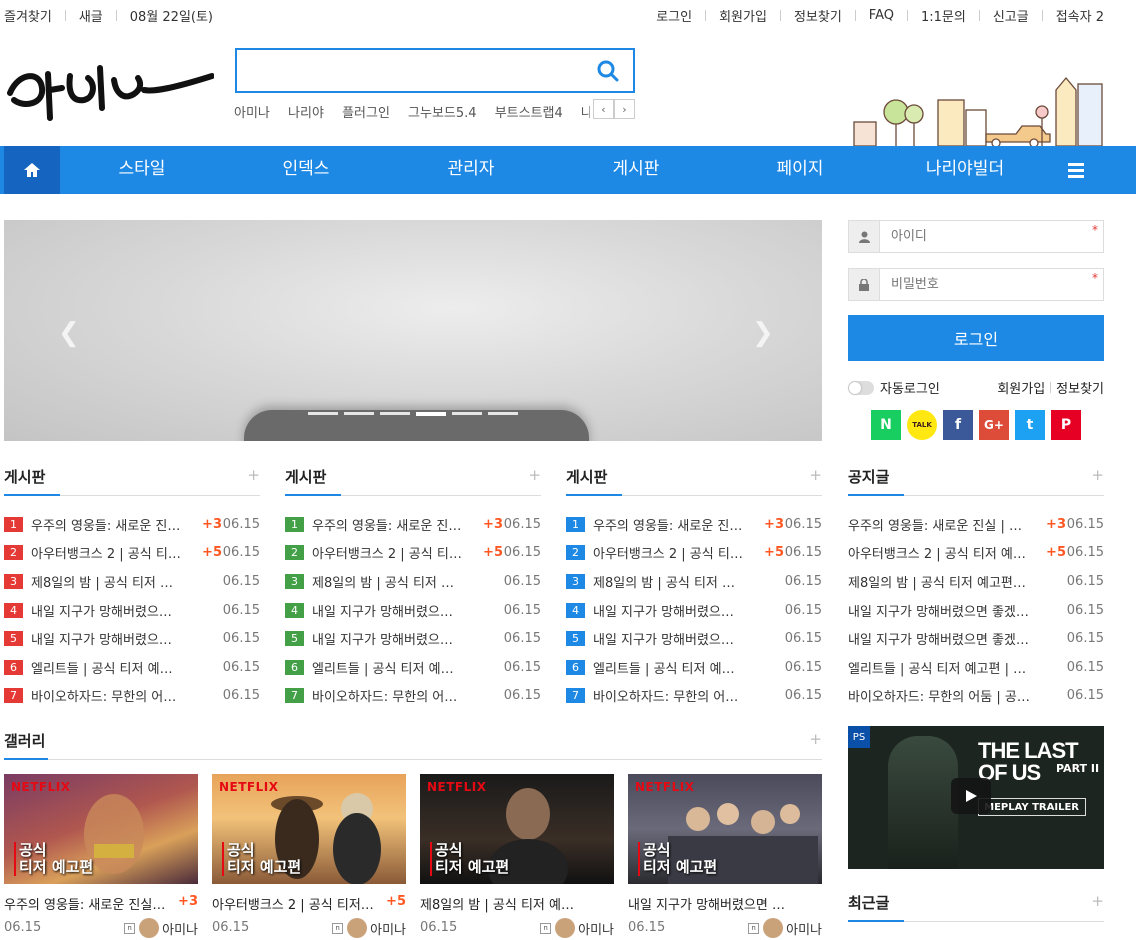  I want to click on report-link: 신고글, so click(1011, 15).